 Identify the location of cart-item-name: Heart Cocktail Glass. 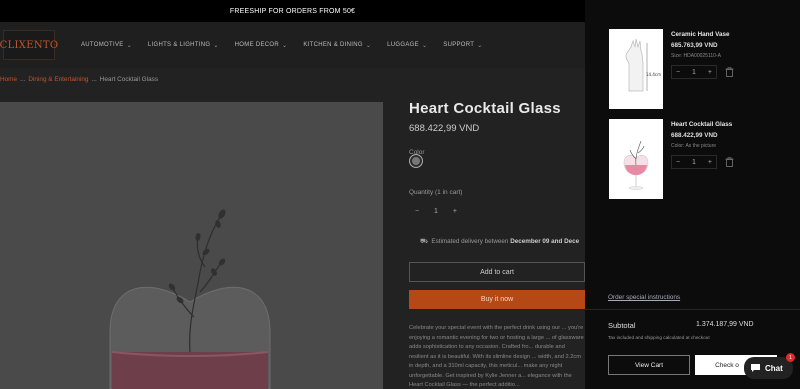
(701, 124).